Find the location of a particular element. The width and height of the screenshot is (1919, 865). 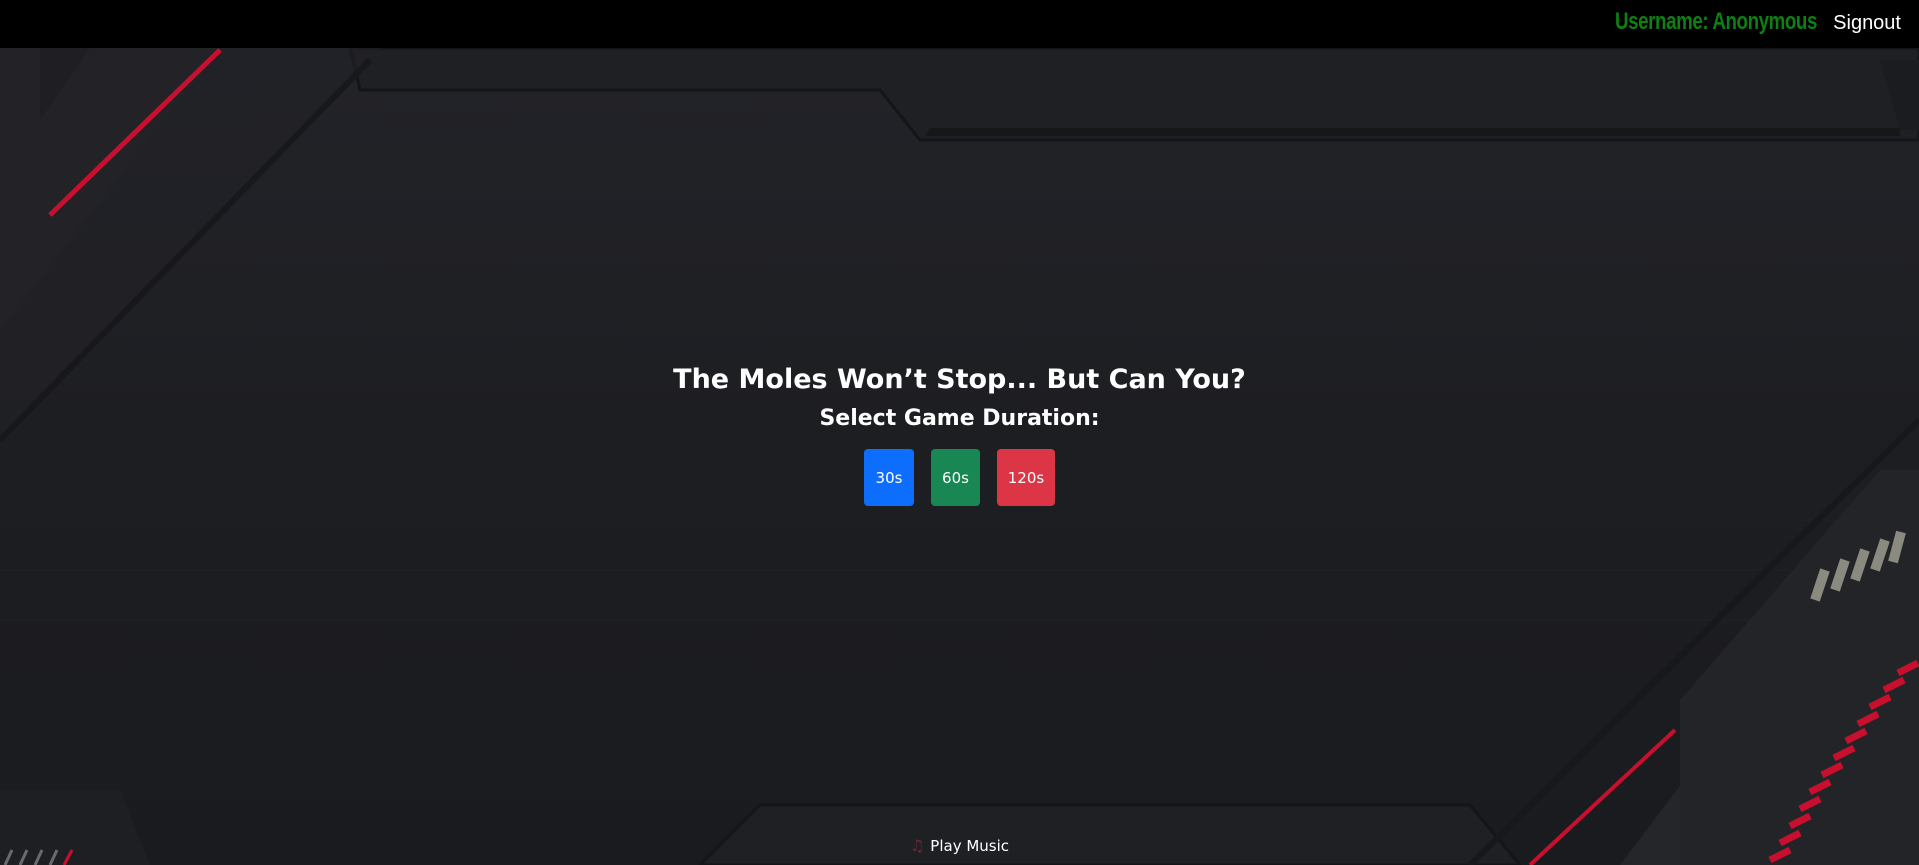

signout-link: Signout is located at coordinates (1867, 23).